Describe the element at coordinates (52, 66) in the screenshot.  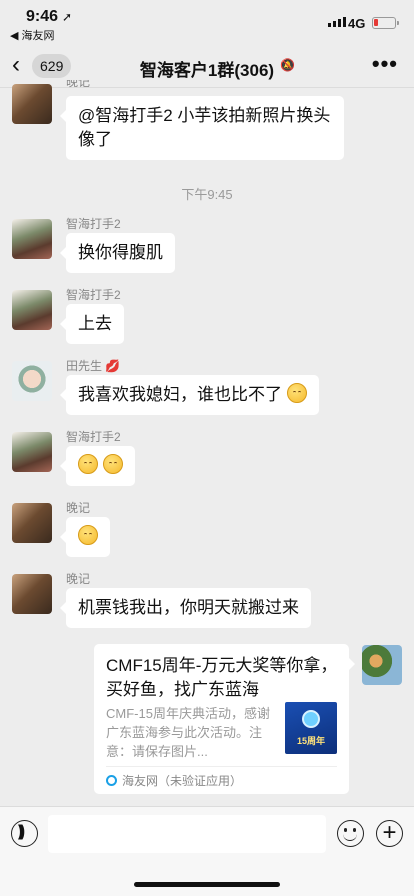
I see `unread-count-badge: 629` at that location.